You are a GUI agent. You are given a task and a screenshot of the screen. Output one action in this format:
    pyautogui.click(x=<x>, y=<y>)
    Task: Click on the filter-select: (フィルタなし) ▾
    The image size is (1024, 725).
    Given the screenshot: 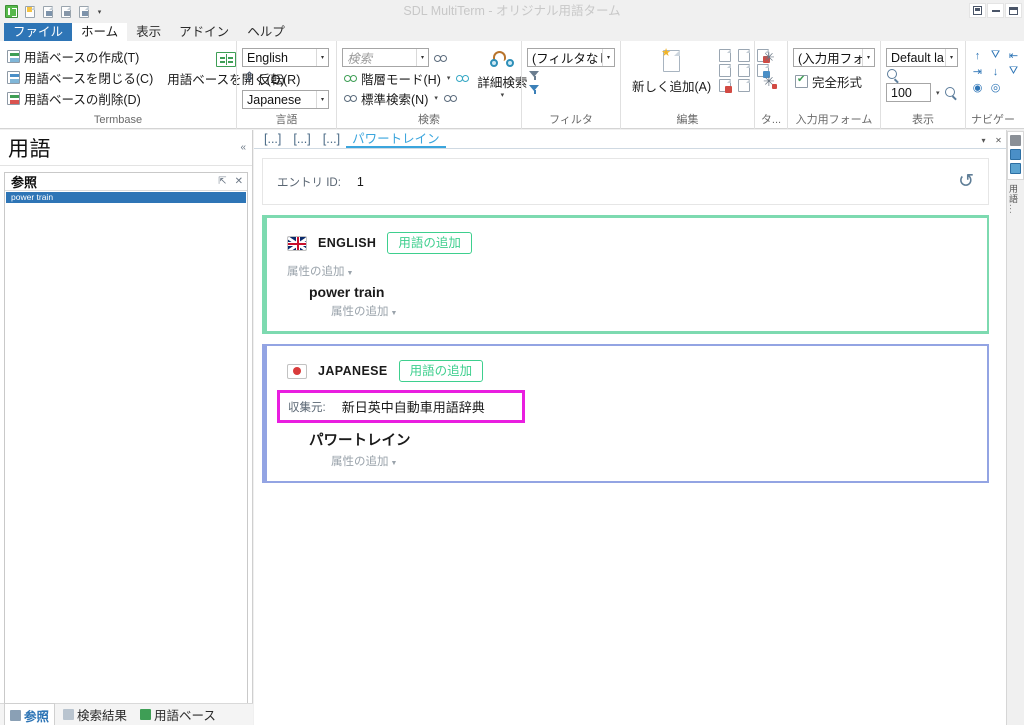 What is the action you would take?
    pyautogui.click(x=571, y=57)
    